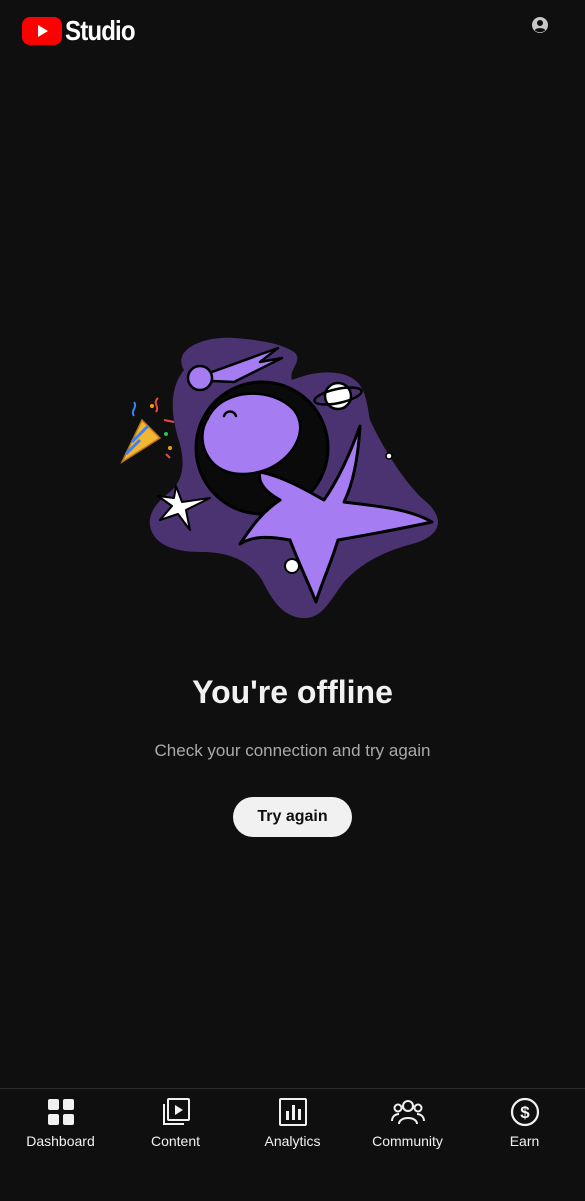 The image size is (585, 1201). What do you see at coordinates (292, 1112) in the screenshot?
I see `analytics-icon` at bounding box center [292, 1112].